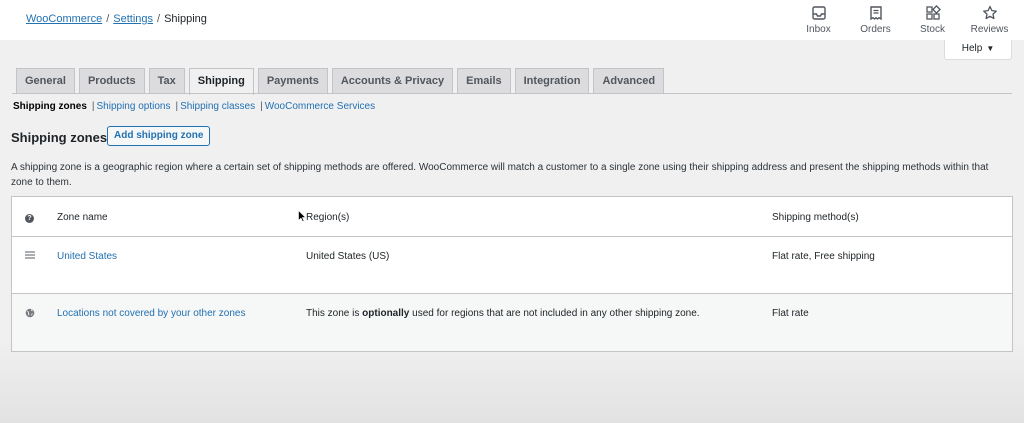 This screenshot has height=423, width=1024. What do you see at coordinates (64, 19) in the screenshot?
I see `breadcrumb-woocommerce-link: WooCommerce` at bounding box center [64, 19].